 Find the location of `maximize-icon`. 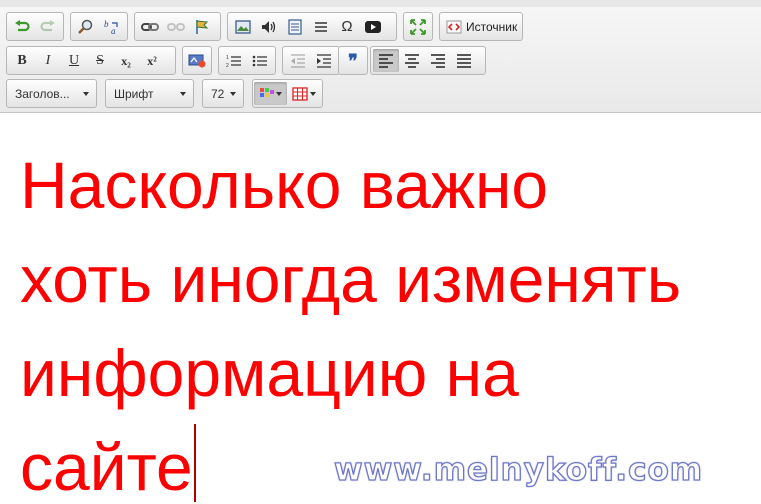

maximize-icon is located at coordinates (418, 26).